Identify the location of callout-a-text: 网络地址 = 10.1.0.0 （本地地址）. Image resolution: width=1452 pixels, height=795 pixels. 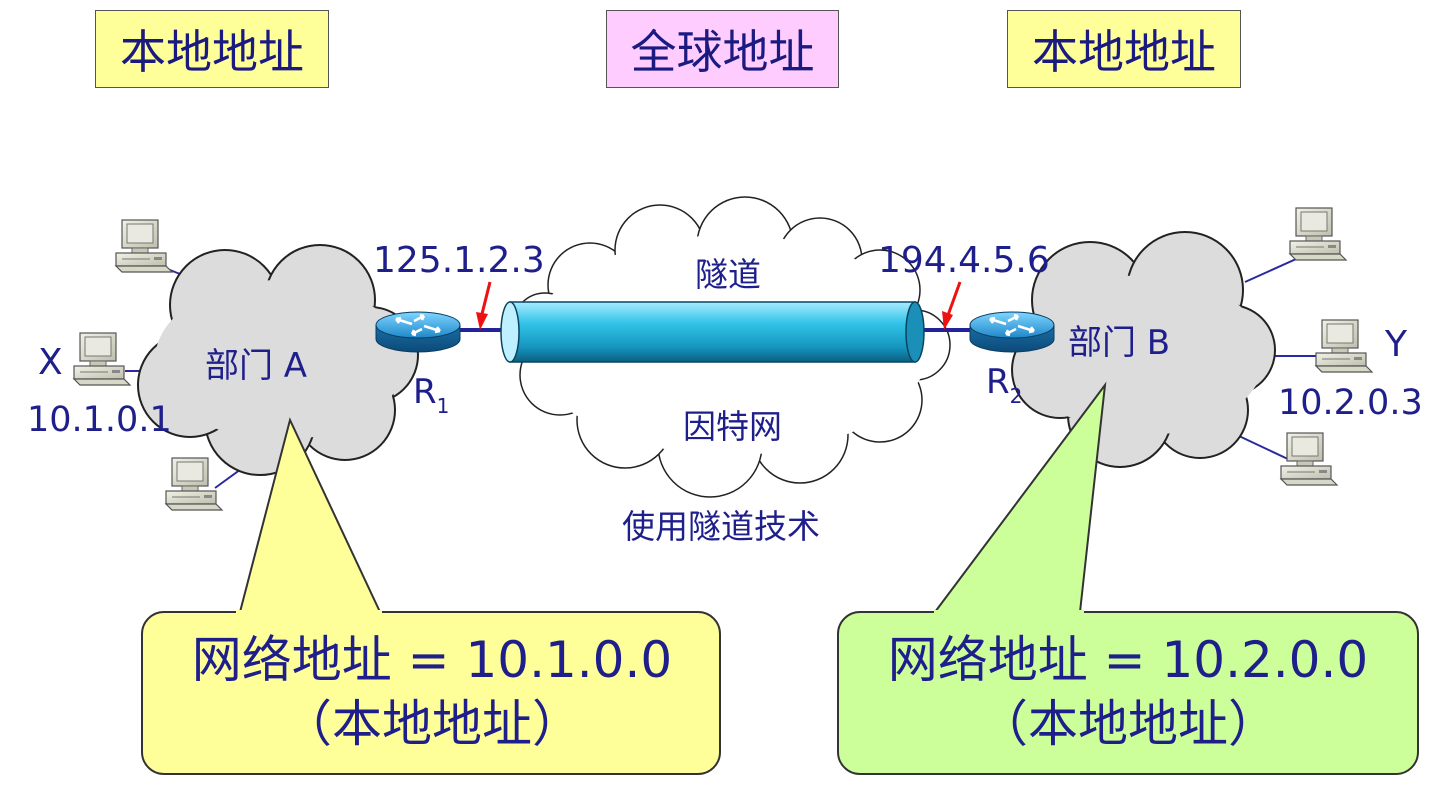
(432, 692).